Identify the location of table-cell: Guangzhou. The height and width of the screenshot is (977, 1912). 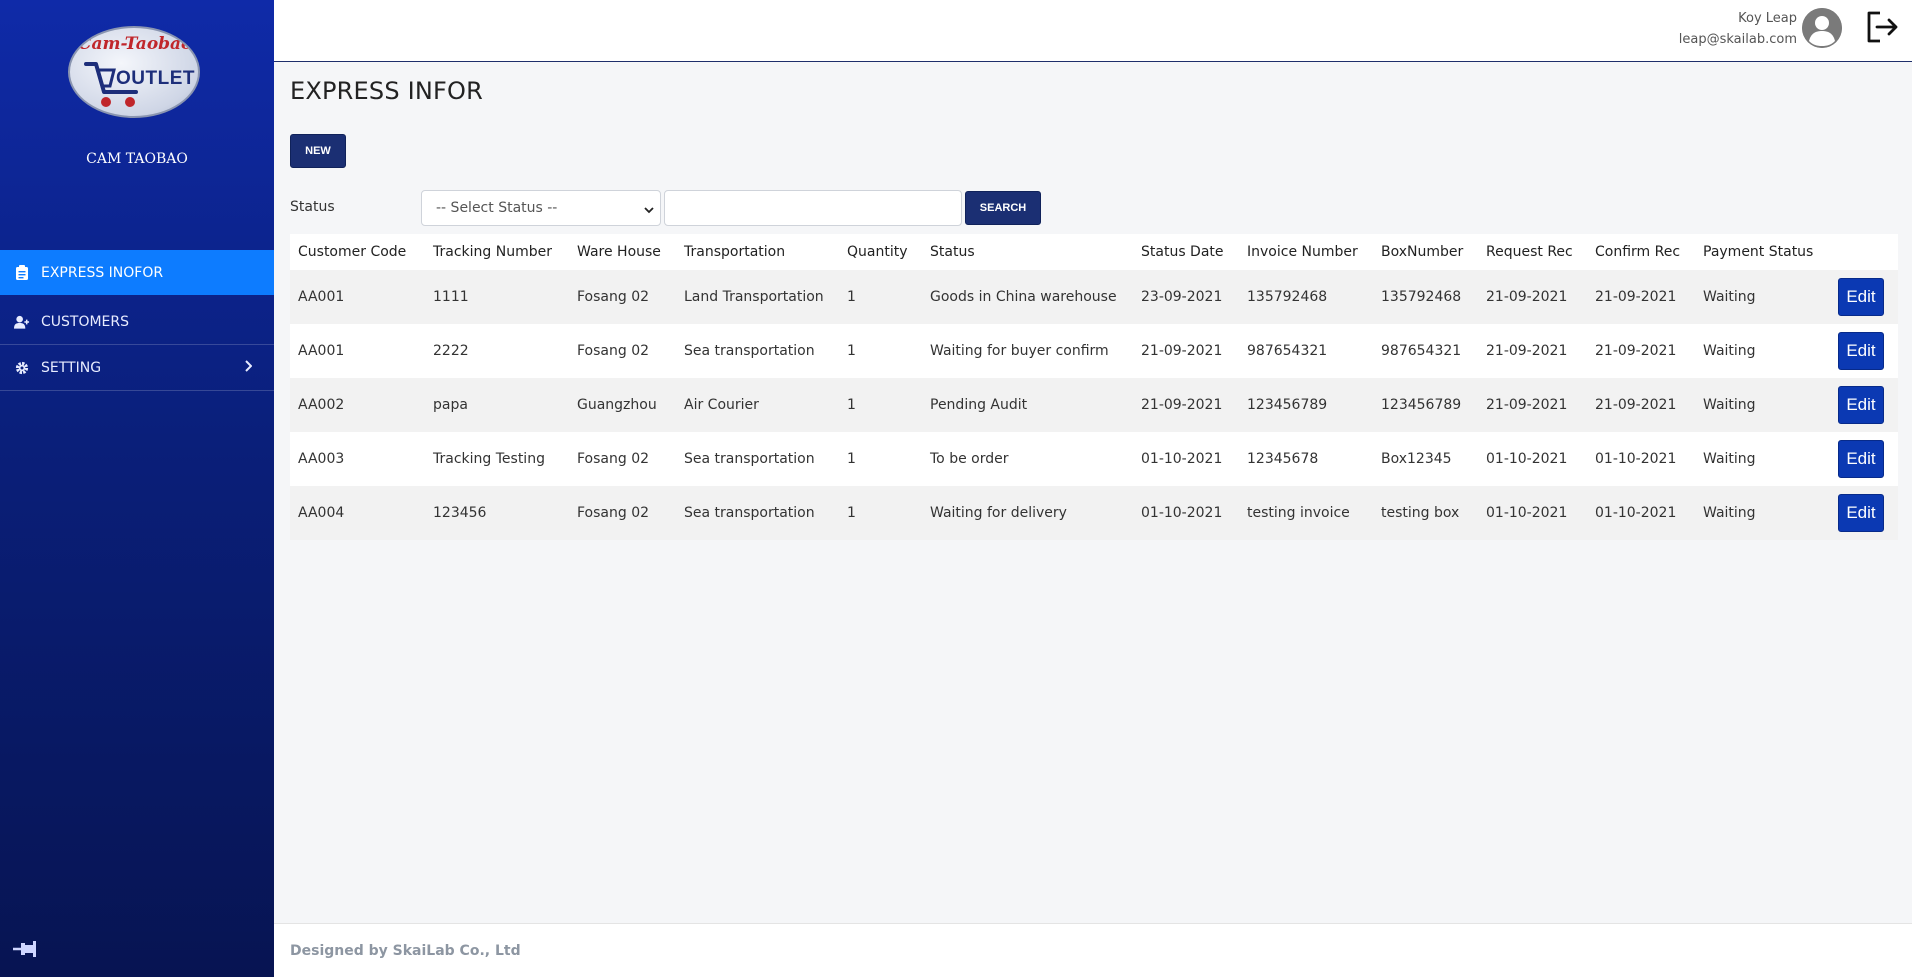
(617, 405).